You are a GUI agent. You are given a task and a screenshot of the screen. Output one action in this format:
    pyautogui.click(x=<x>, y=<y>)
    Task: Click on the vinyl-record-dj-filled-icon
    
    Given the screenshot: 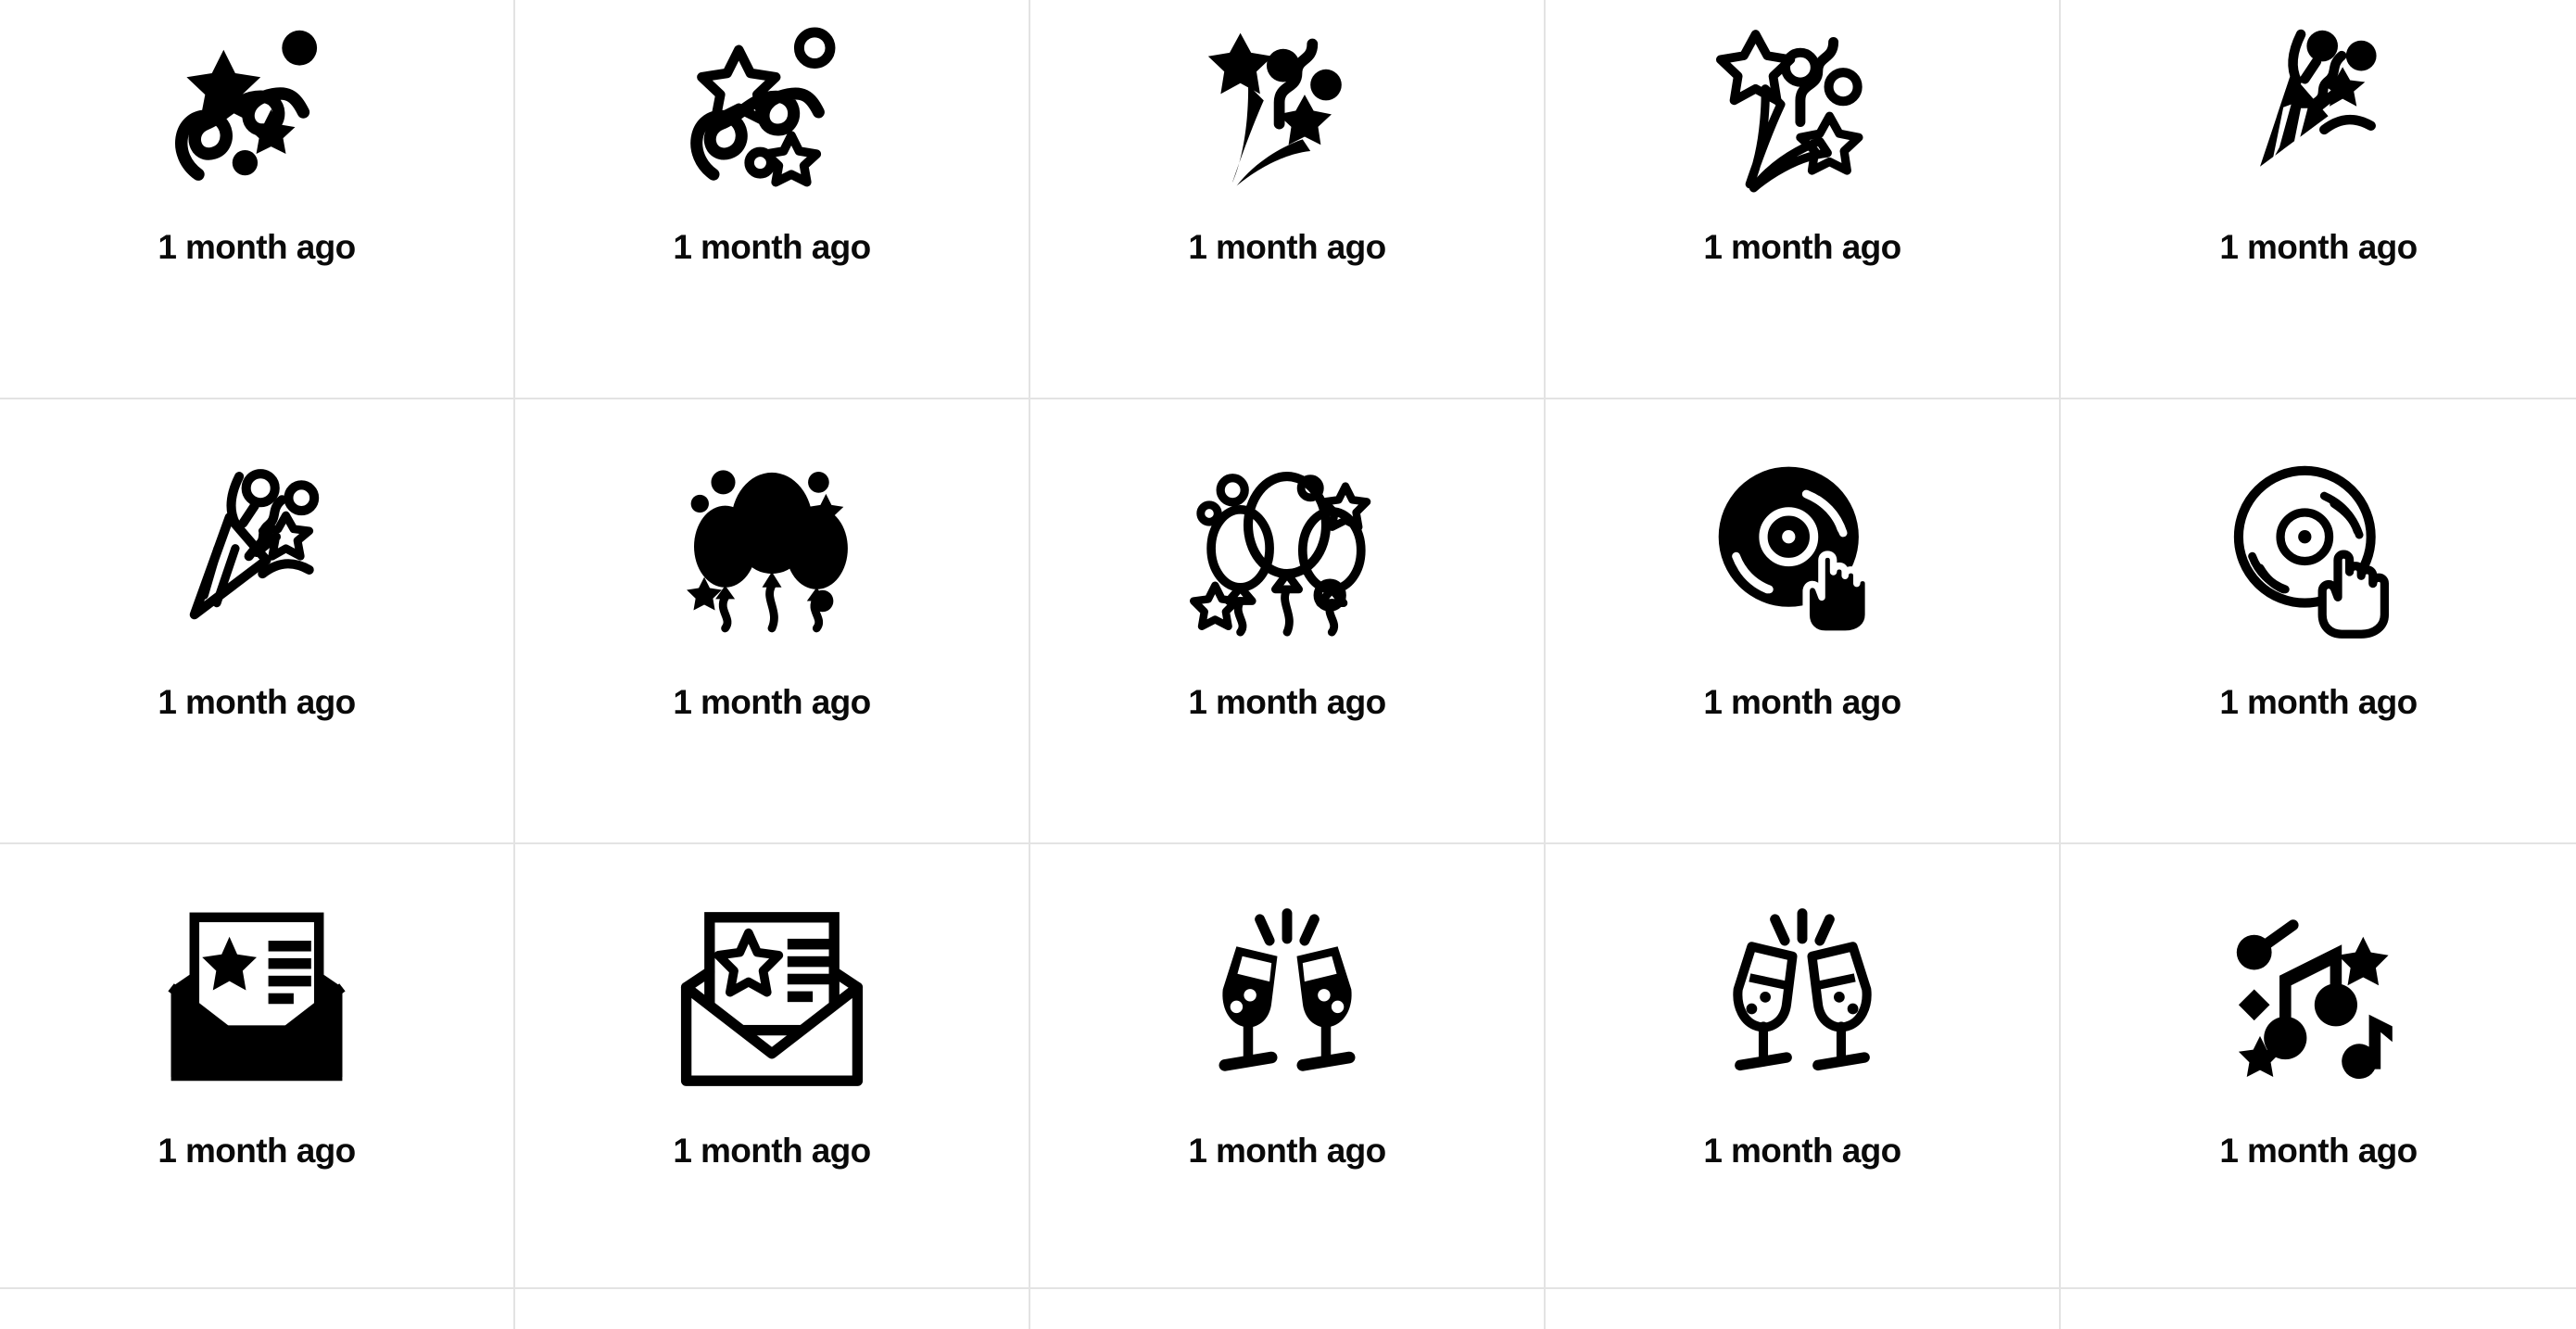 What is the action you would take?
    pyautogui.click(x=1803, y=552)
    